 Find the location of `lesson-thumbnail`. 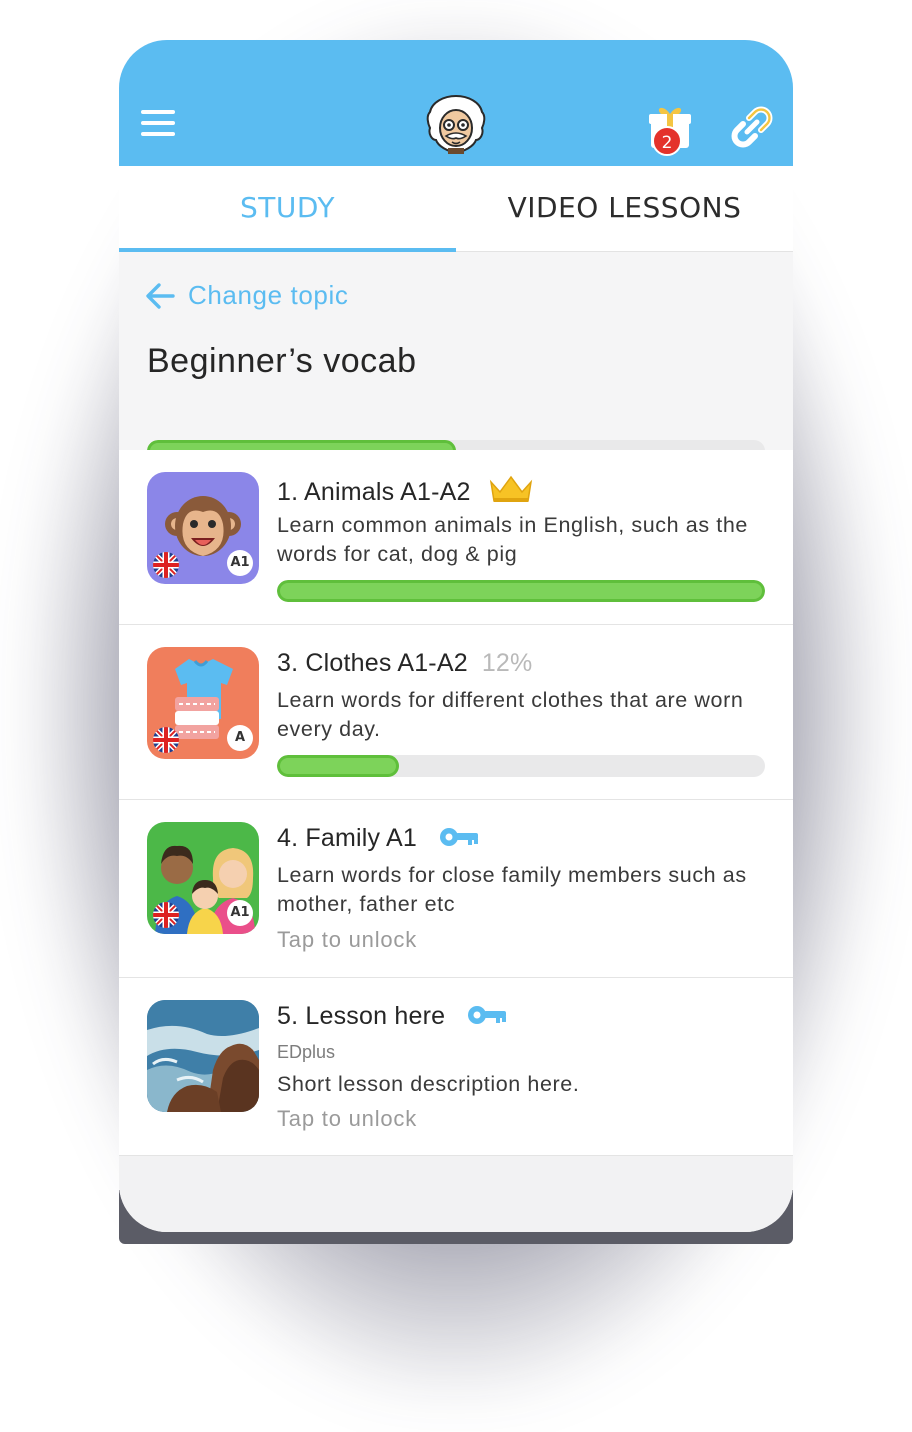

lesson-thumbnail is located at coordinates (203, 1056).